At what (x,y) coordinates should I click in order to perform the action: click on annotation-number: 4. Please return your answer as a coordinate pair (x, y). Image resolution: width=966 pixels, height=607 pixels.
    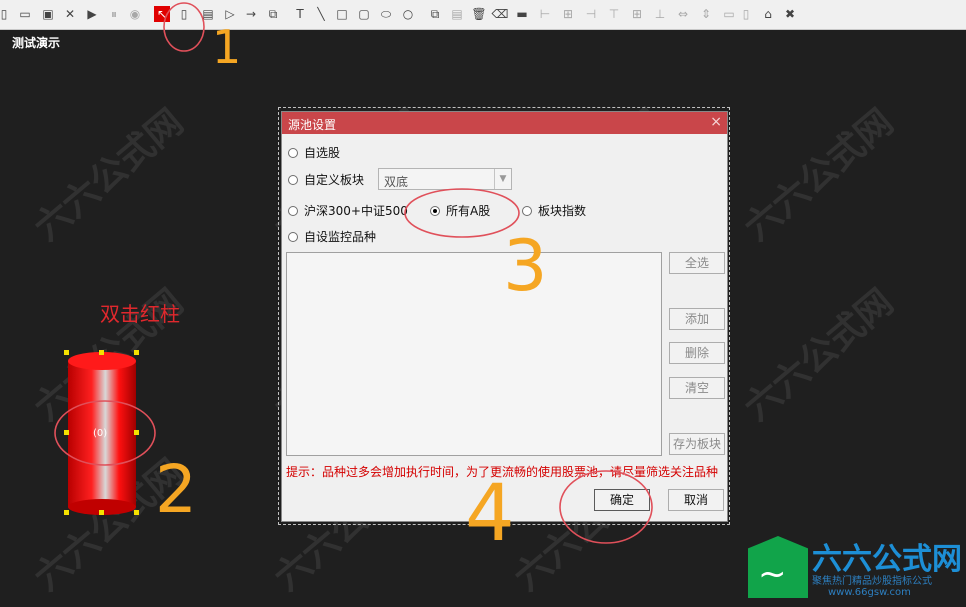
    Looking at the image, I should click on (490, 514).